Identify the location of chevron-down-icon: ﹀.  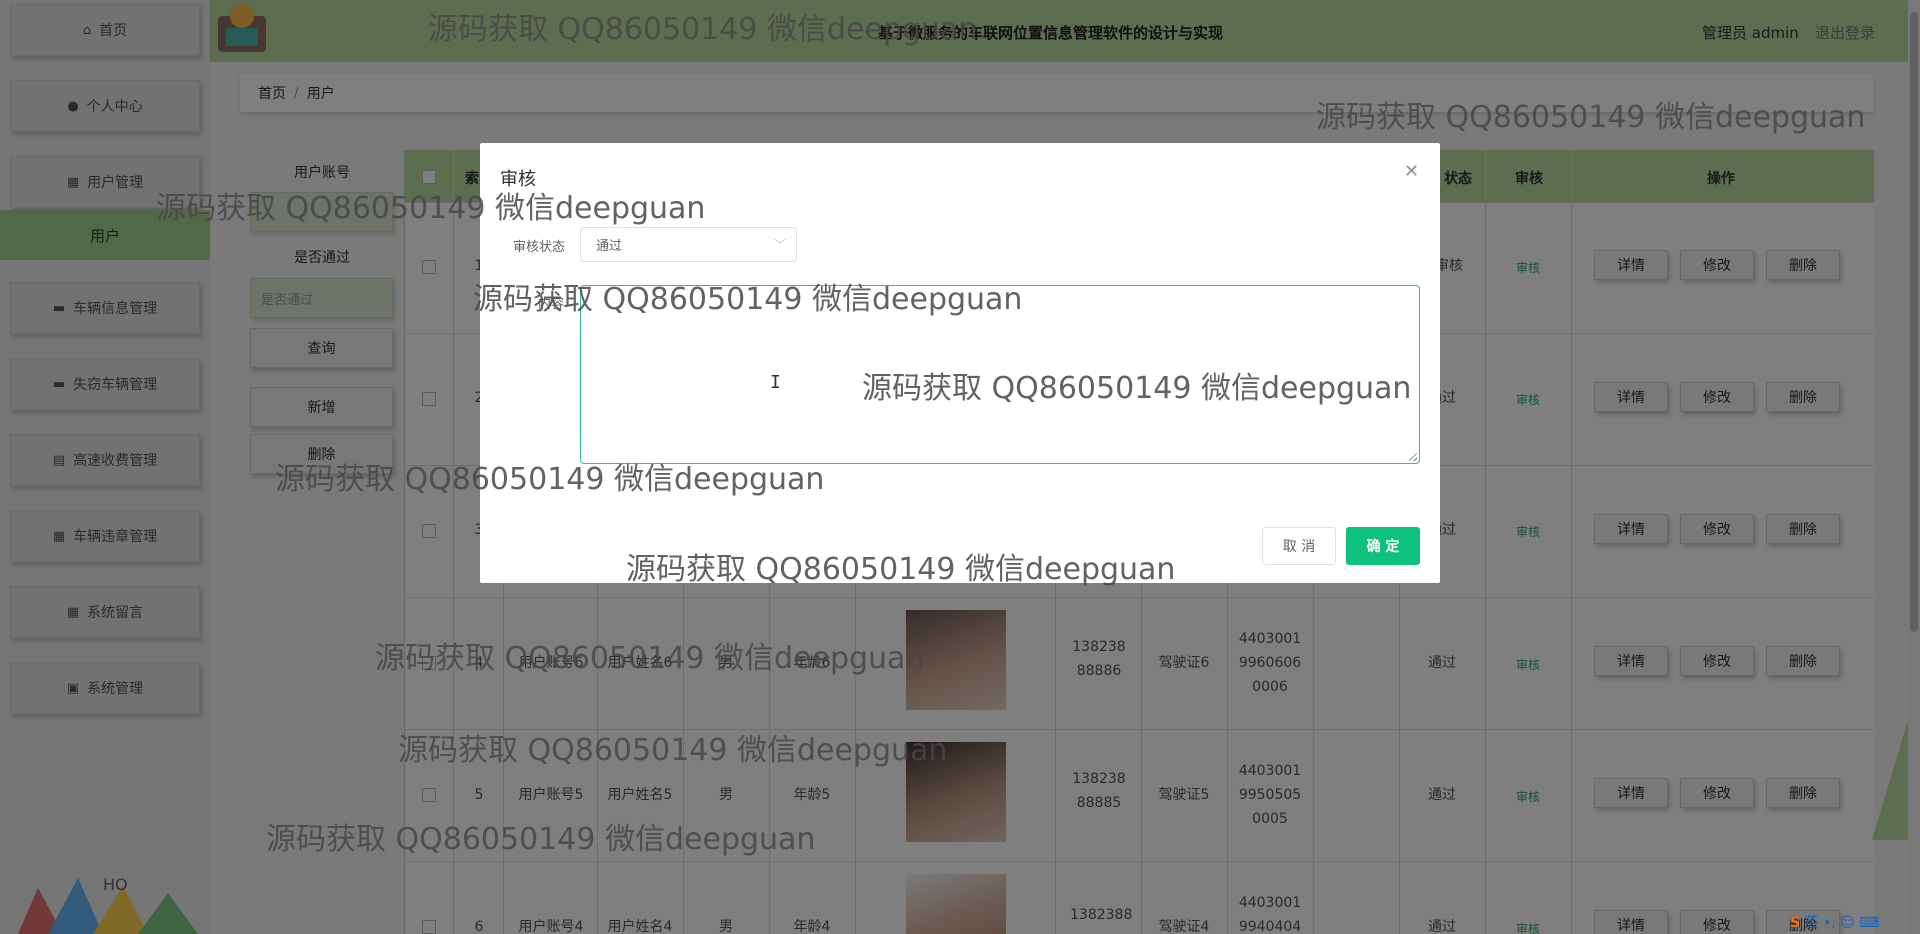
(779, 245).